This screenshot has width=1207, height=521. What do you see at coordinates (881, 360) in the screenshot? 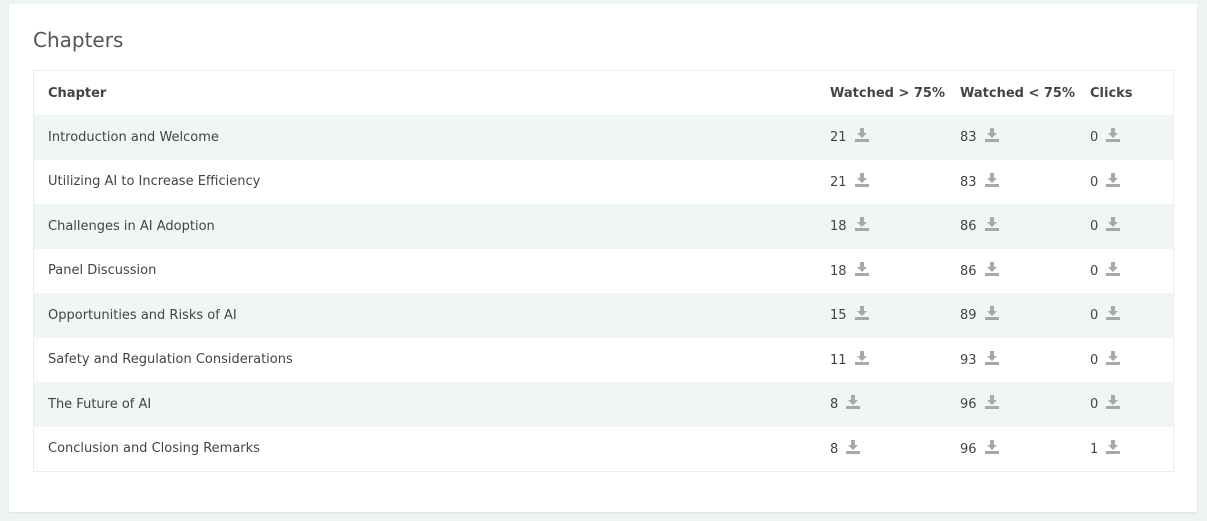
I see `watched-over-cell: 11` at bounding box center [881, 360].